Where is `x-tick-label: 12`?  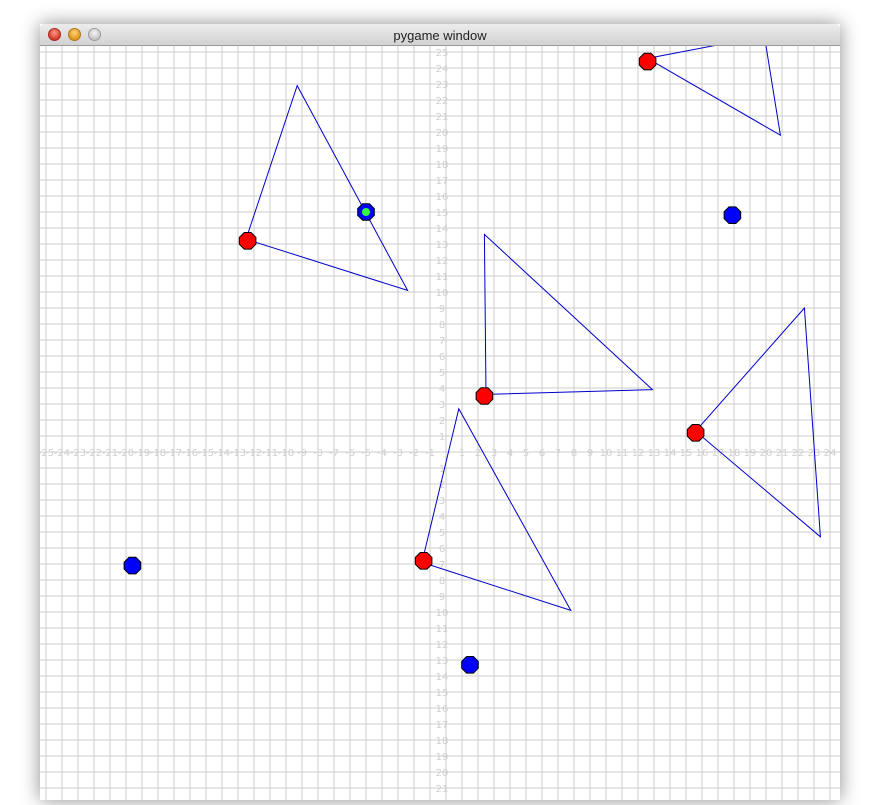
x-tick-label: 12 is located at coordinates (638, 453).